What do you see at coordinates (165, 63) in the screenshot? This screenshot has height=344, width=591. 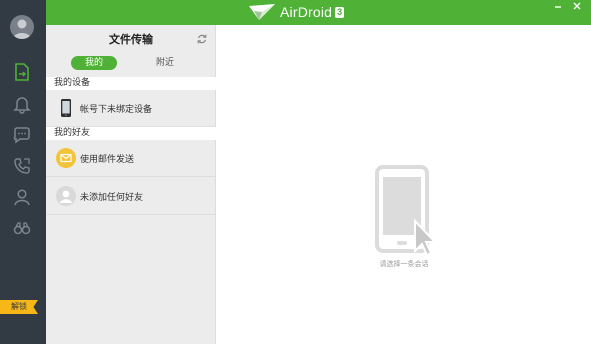 I see `tab-nearby: 附近` at bounding box center [165, 63].